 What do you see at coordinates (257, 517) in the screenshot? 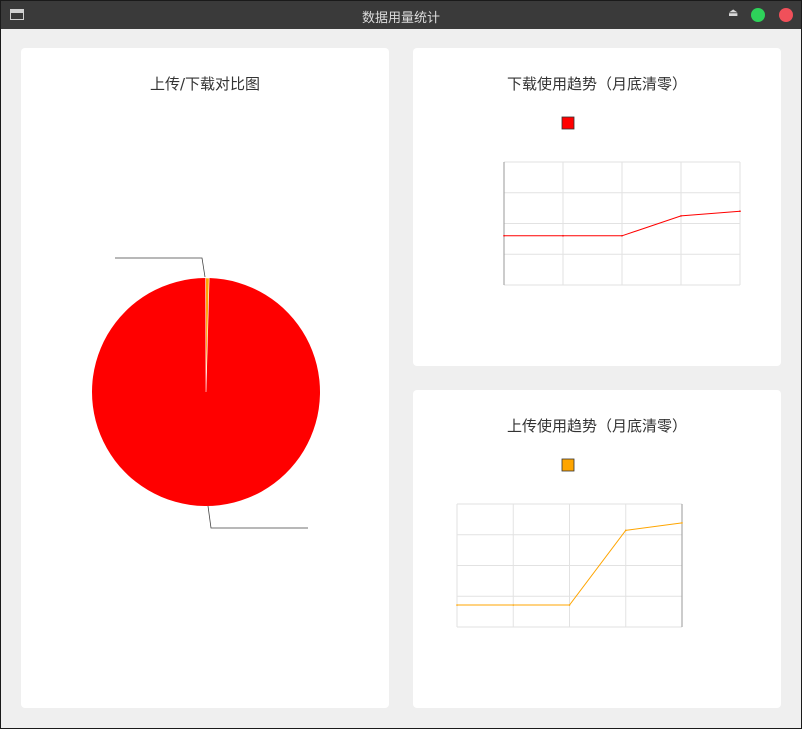
I see `pie-leader-download` at bounding box center [257, 517].